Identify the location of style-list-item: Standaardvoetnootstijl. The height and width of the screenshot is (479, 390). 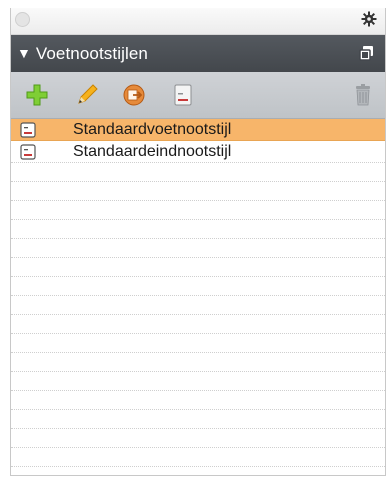
(198, 130).